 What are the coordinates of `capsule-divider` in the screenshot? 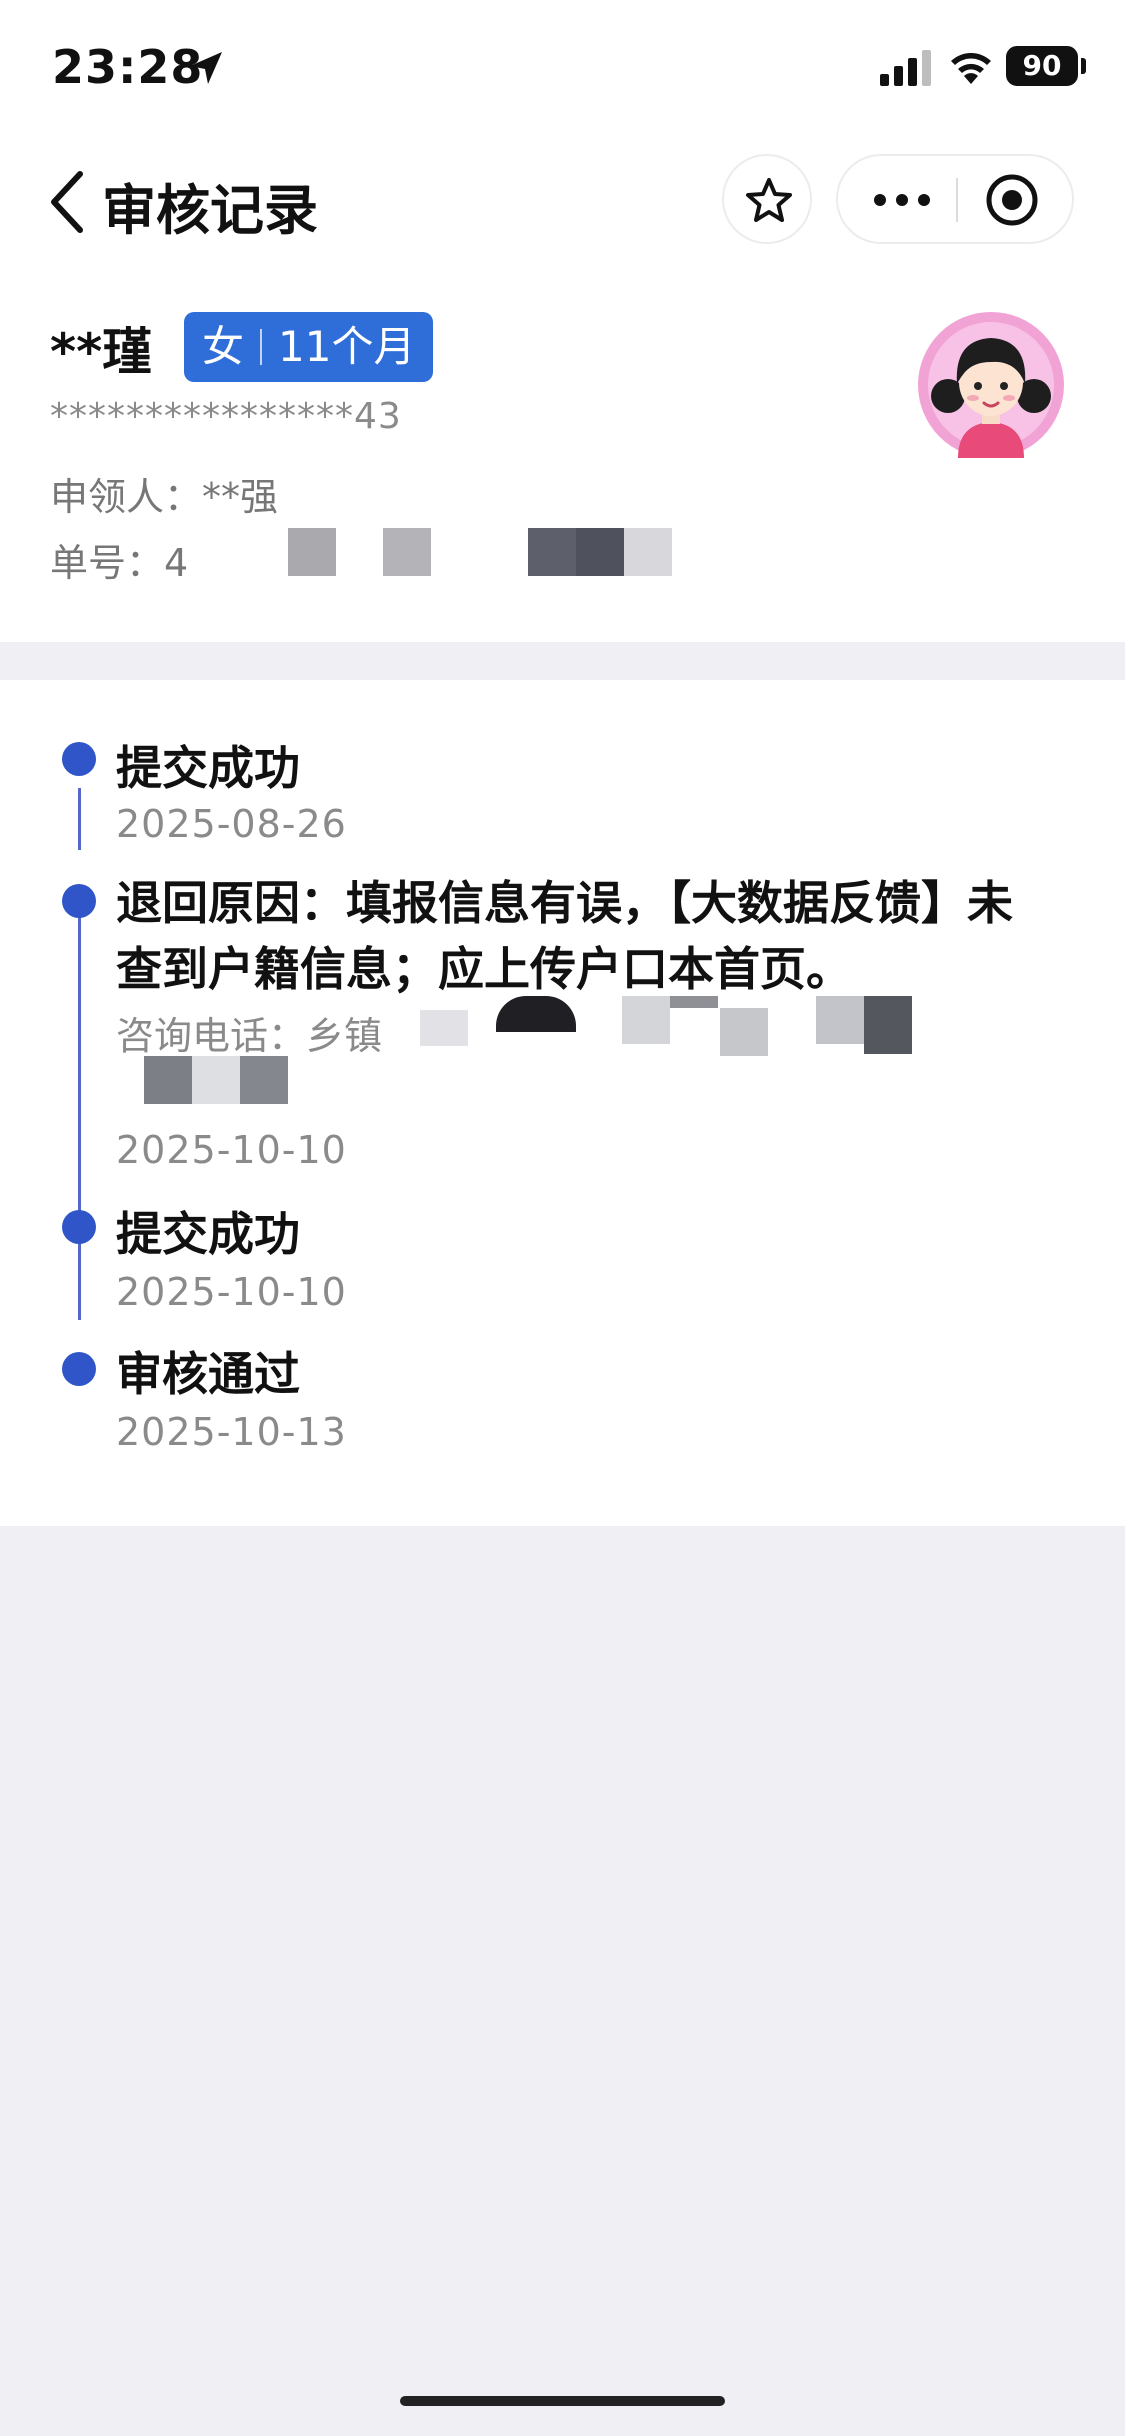 It's located at (957, 200).